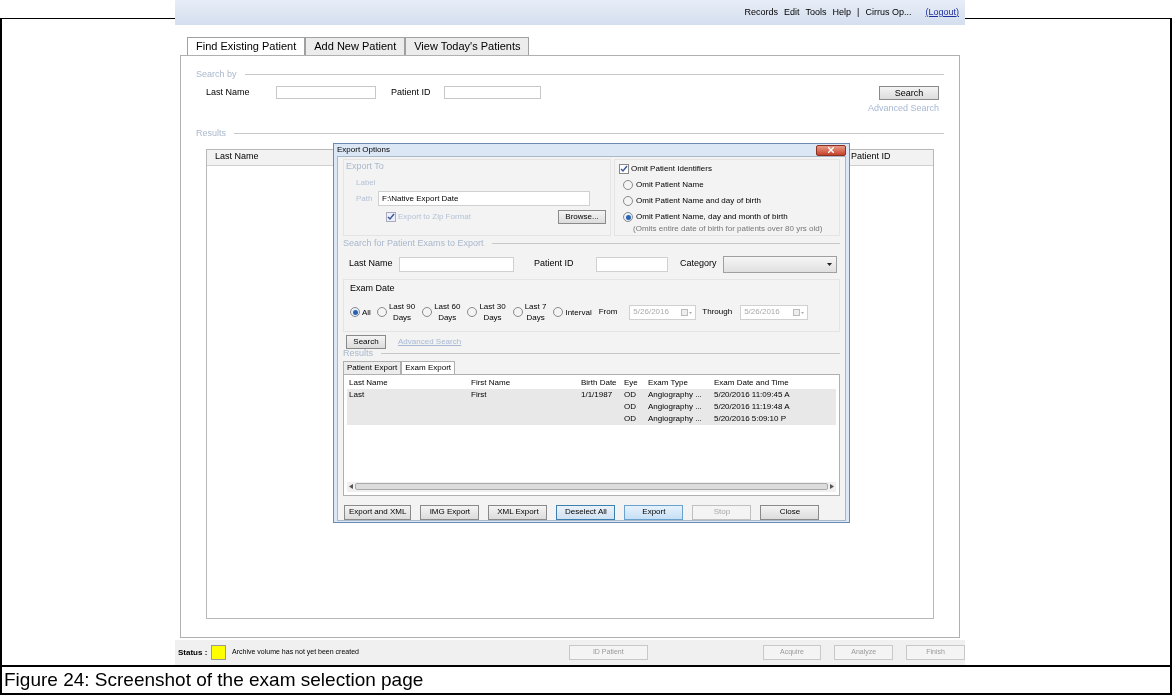 This screenshot has width=1172, height=695. I want to click on radio-label: Interval, so click(578, 312).